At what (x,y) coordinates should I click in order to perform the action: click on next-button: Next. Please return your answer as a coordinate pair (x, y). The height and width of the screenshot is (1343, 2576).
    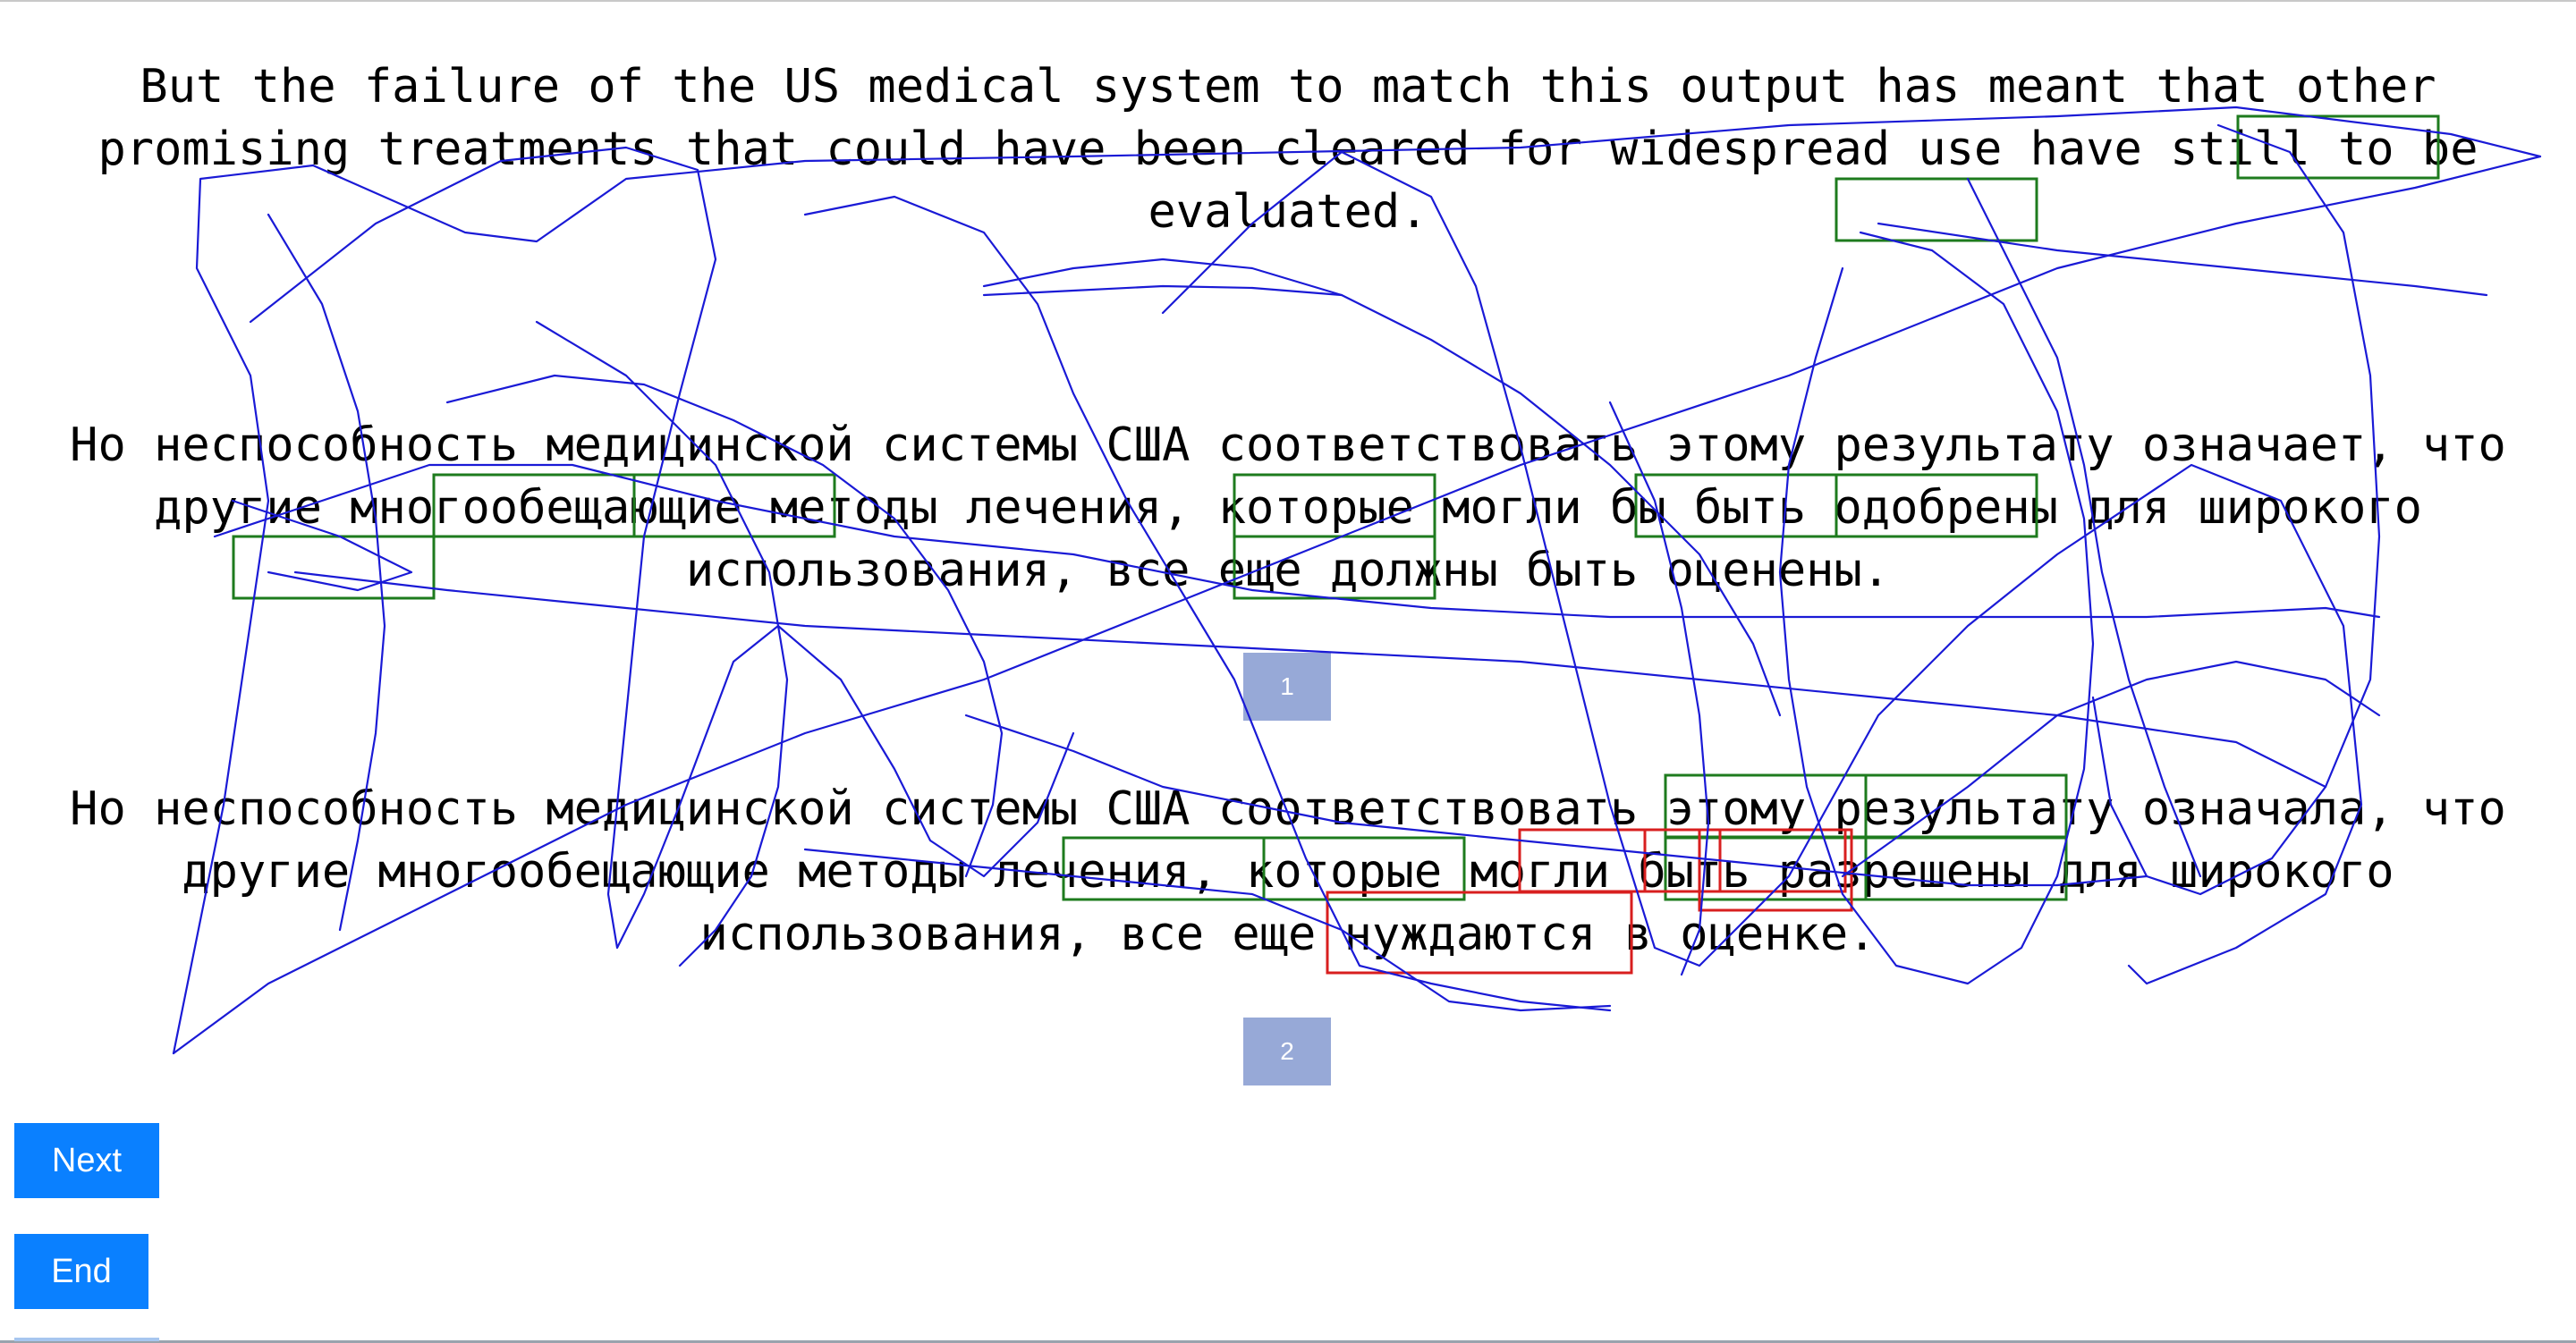
    Looking at the image, I should click on (86, 1160).